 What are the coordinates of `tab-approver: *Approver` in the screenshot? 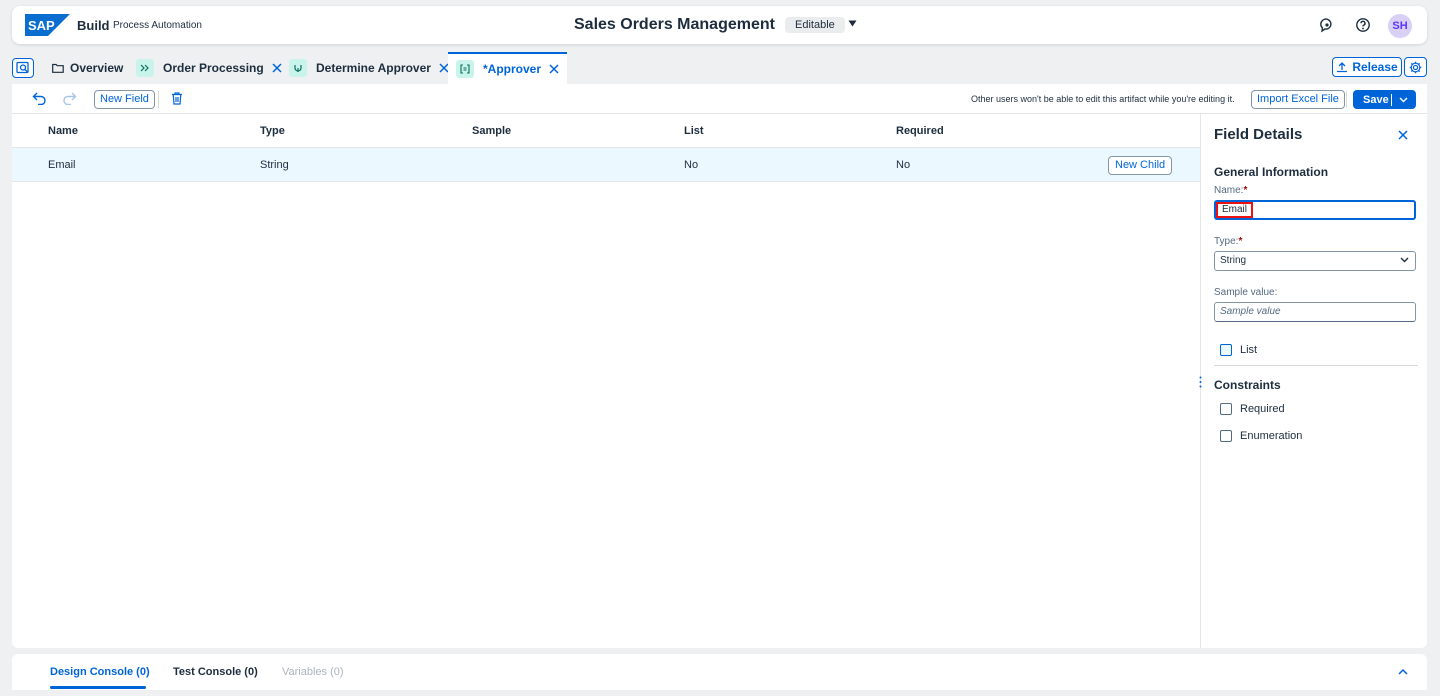 It's located at (508, 68).